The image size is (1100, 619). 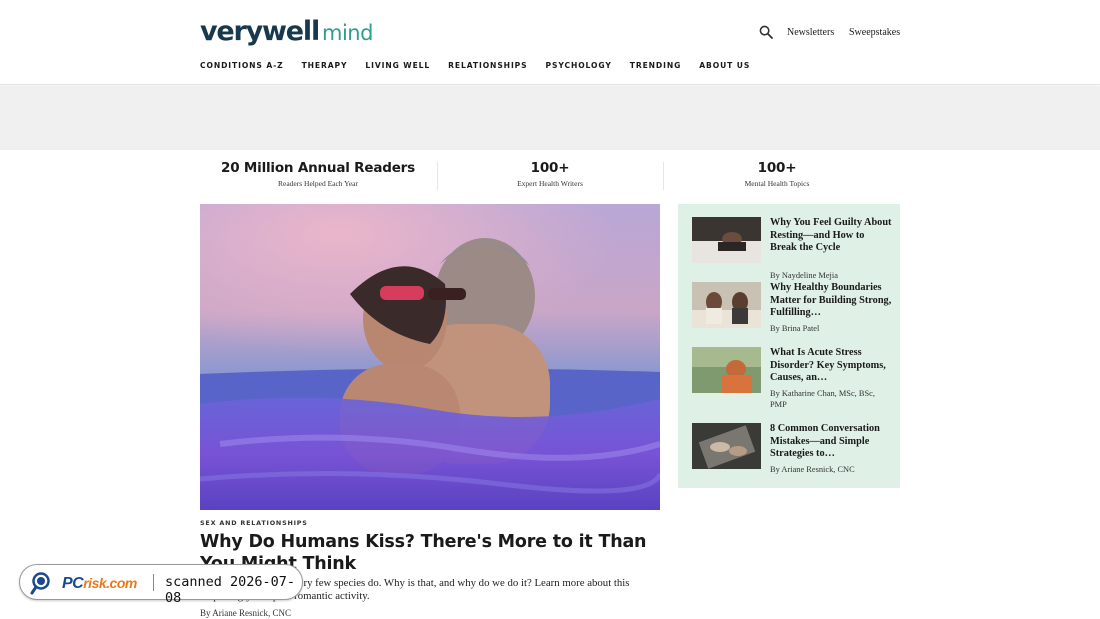 What do you see at coordinates (656, 65) in the screenshot?
I see `nav-trending: TRENDING` at bounding box center [656, 65].